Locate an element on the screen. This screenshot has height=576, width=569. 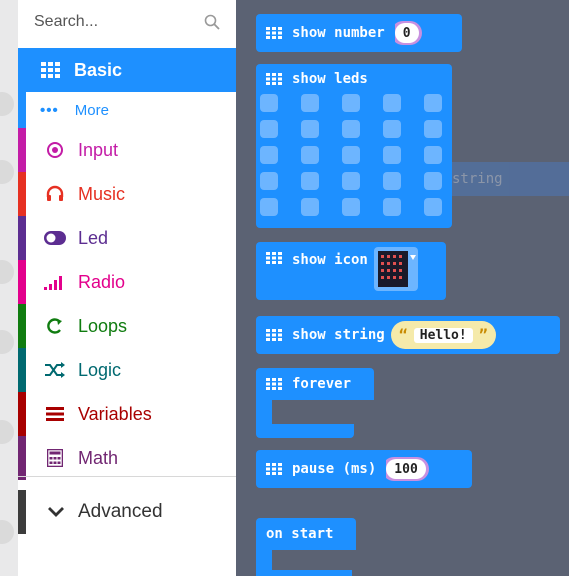
category-label: Logic is located at coordinates (100, 369).